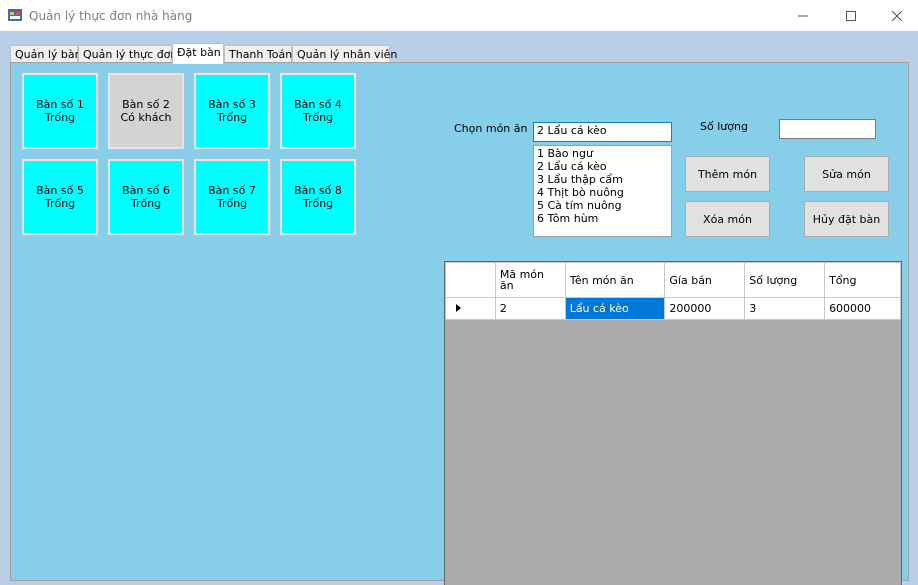  I want to click on table-button-2: Bàn số 2 Có khách, so click(146, 111).